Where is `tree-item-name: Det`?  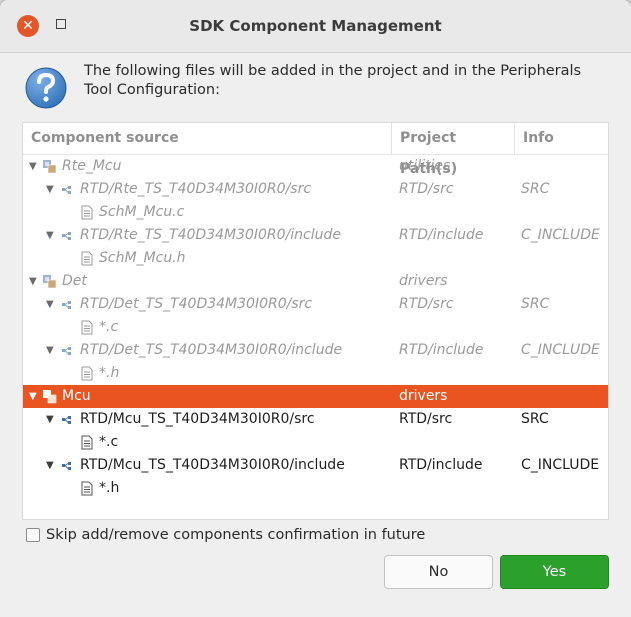 tree-item-name: Det is located at coordinates (74, 281).